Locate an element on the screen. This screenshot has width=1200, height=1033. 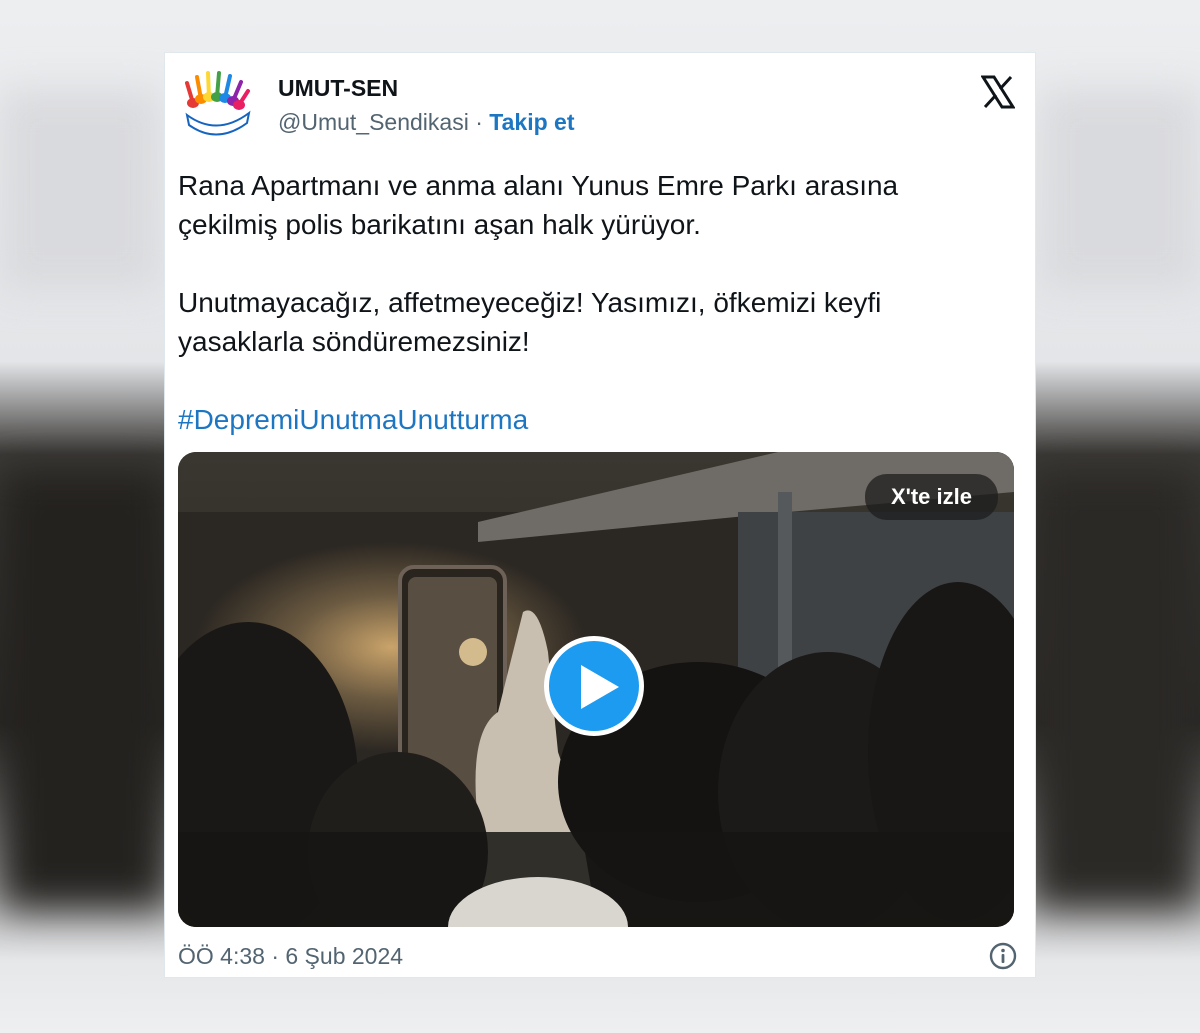
watch-on-x-button: X'te izle is located at coordinates (931, 497).